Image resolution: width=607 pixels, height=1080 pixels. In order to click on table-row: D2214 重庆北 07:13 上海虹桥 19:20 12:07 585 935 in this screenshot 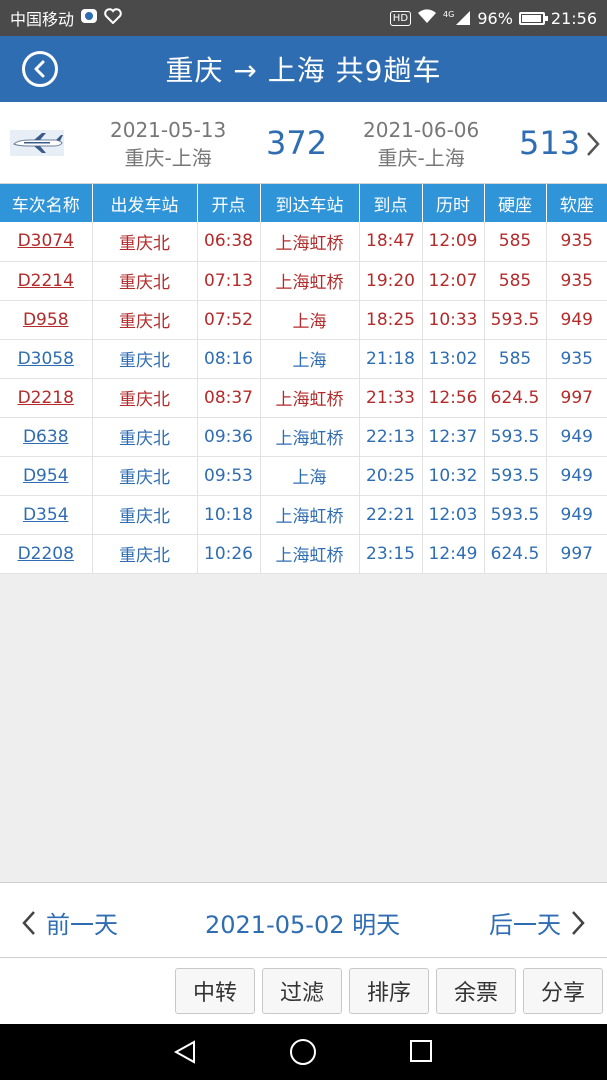, I will do `click(303, 281)`.